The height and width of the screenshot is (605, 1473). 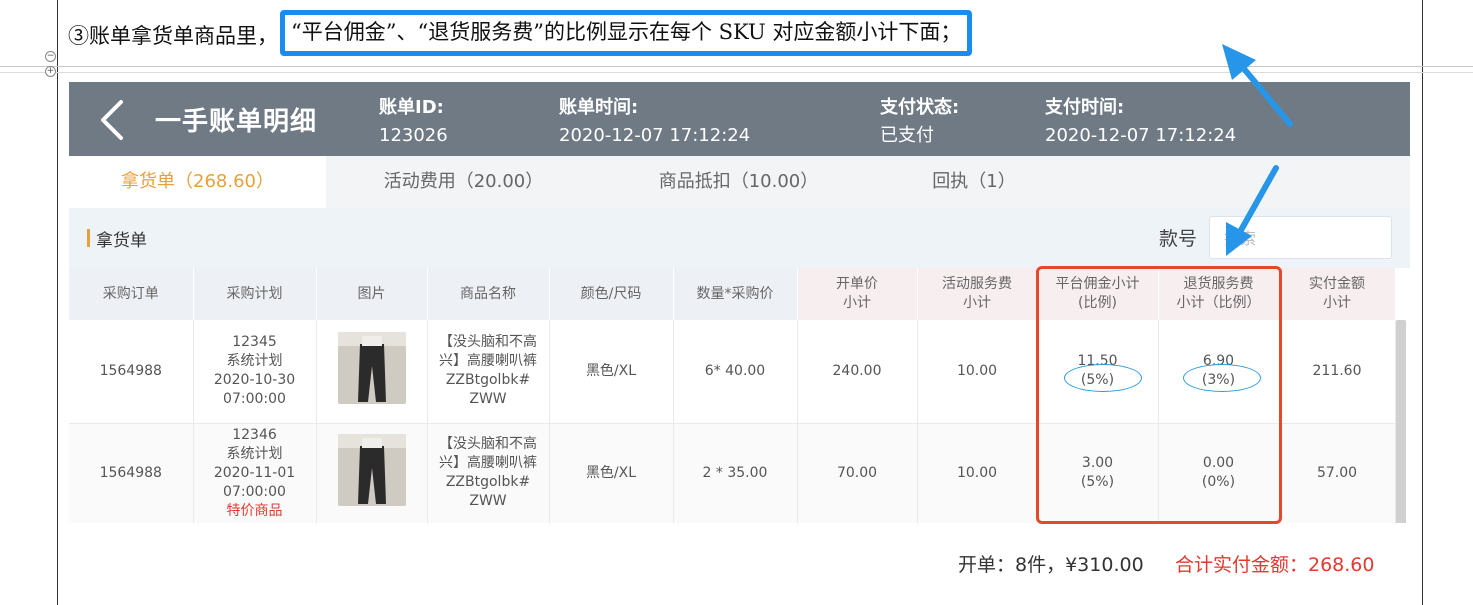 What do you see at coordinates (599, 107) in the screenshot?
I see `bill-time-label: 账单时间:` at bounding box center [599, 107].